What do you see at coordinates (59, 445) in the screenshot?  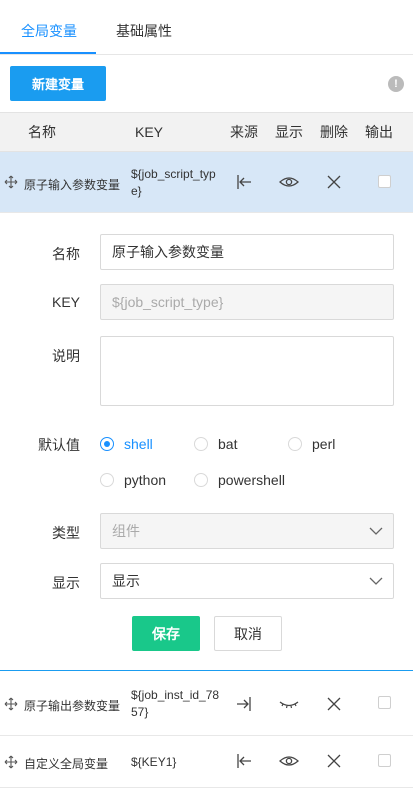 I see `default-value-label: 默认值` at bounding box center [59, 445].